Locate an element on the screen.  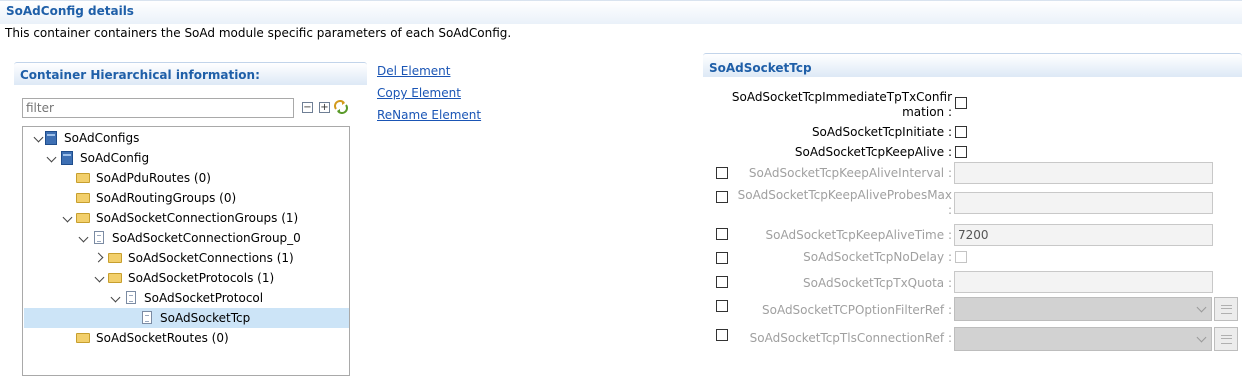
enable-nodelay-checkbox is located at coordinates (722, 258).